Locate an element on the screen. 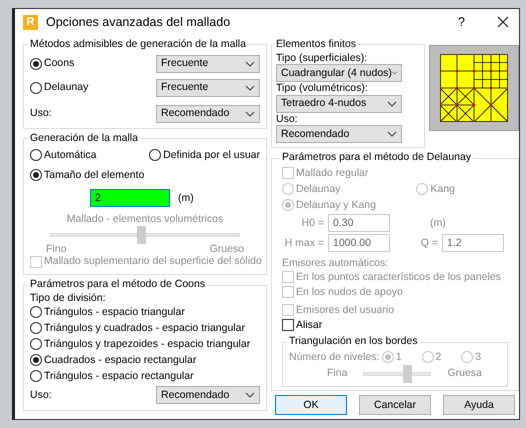 The height and width of the screenshot is (428, 526). scale-label: Fina is located at coordinates (337, 373).